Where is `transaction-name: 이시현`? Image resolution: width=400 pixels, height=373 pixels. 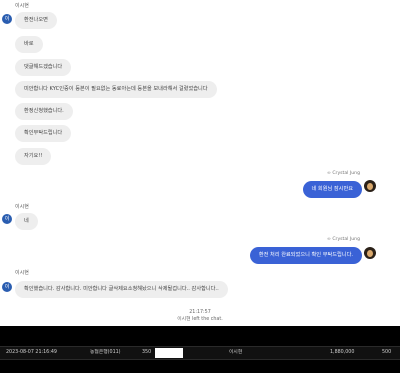
transaction-name: 이시현 is located at coordinates (236, 352).